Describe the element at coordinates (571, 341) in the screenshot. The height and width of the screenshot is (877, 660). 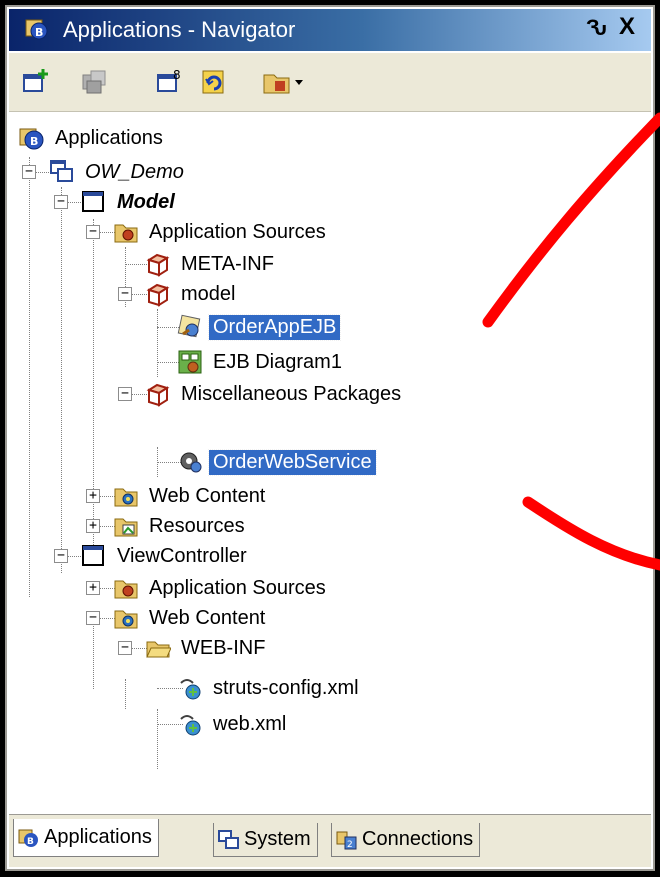
I see `annotation-arrows` at that location.